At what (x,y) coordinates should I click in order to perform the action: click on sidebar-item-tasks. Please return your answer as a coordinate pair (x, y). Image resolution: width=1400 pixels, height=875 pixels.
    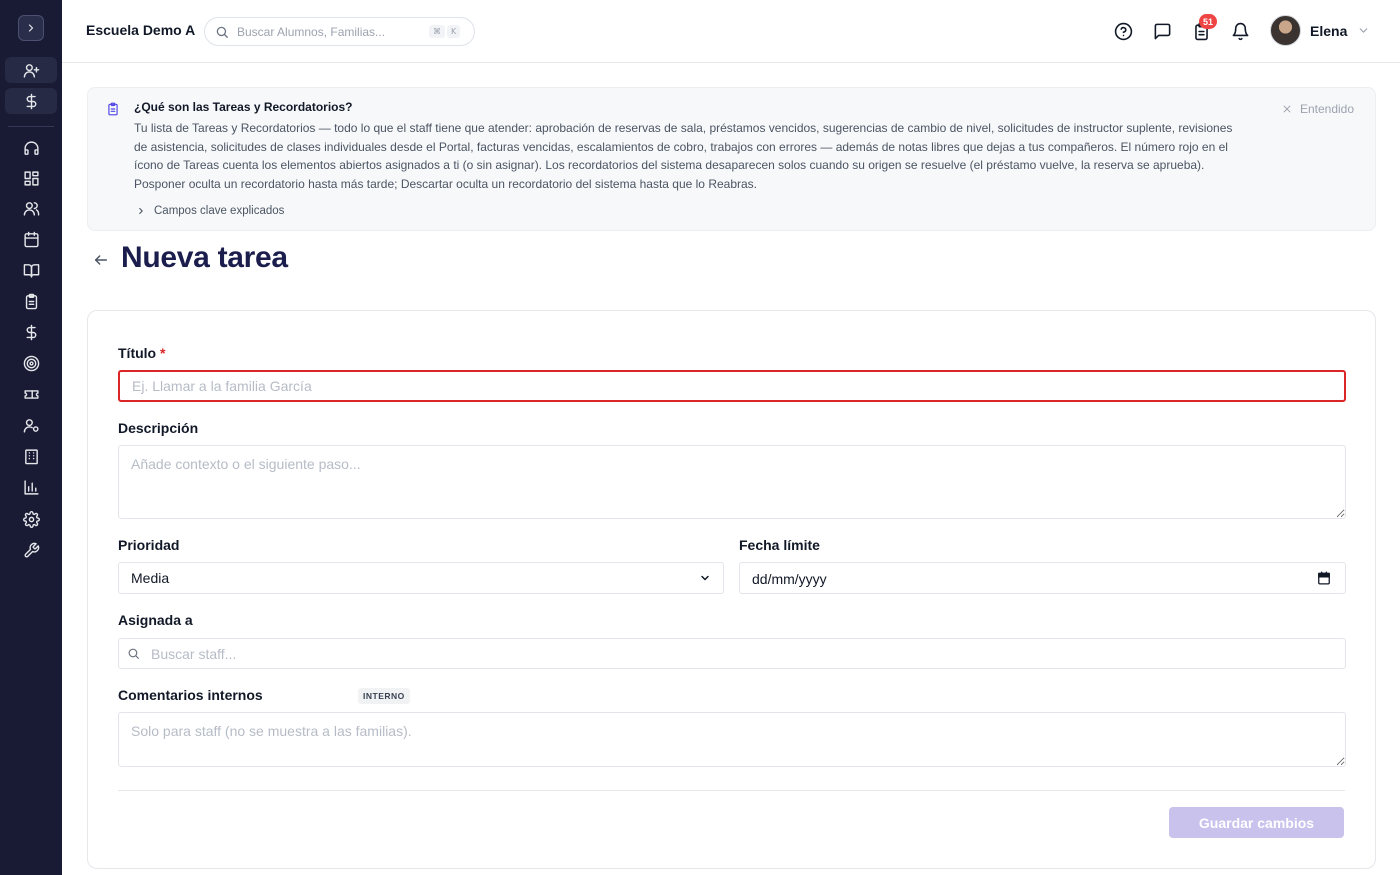
    Looking at the image, I should click on (31, 301).